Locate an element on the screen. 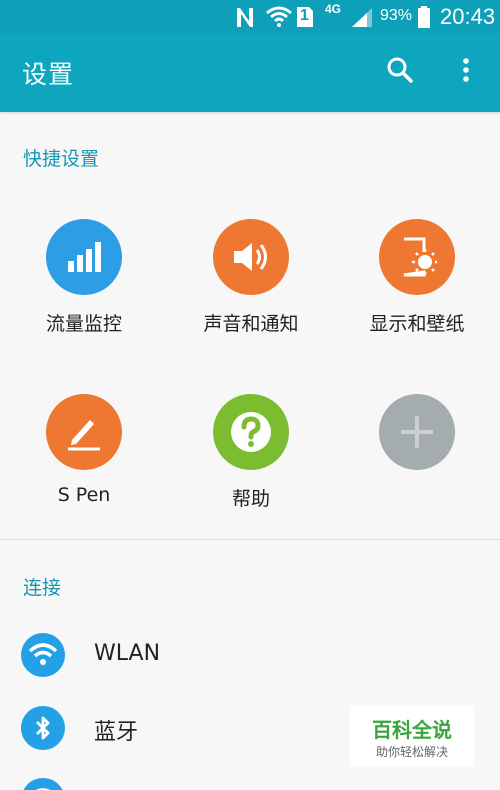 This screenshot has width=500, height=790. tile-label: 帮助 is located at coordinates (250, 499).